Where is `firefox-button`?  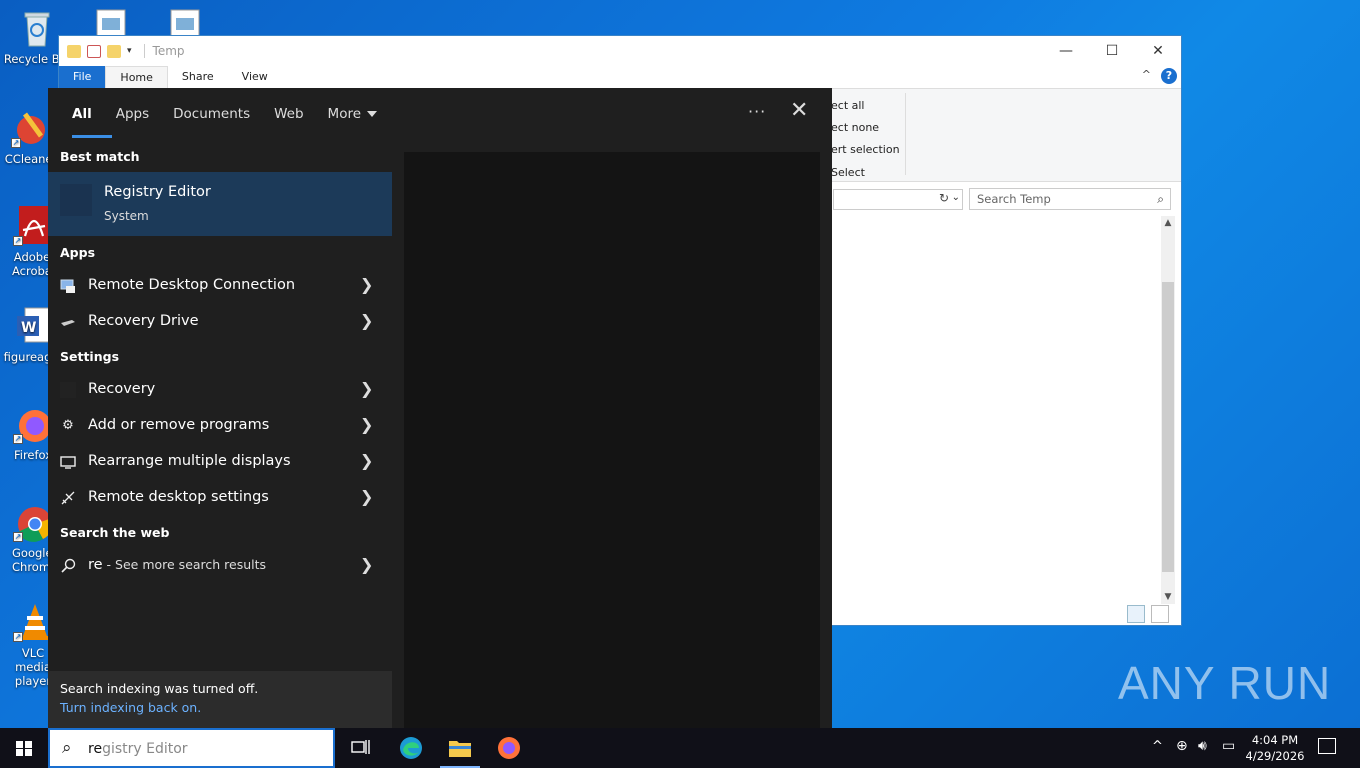
firefox-button is located at coordinates (509, 748).